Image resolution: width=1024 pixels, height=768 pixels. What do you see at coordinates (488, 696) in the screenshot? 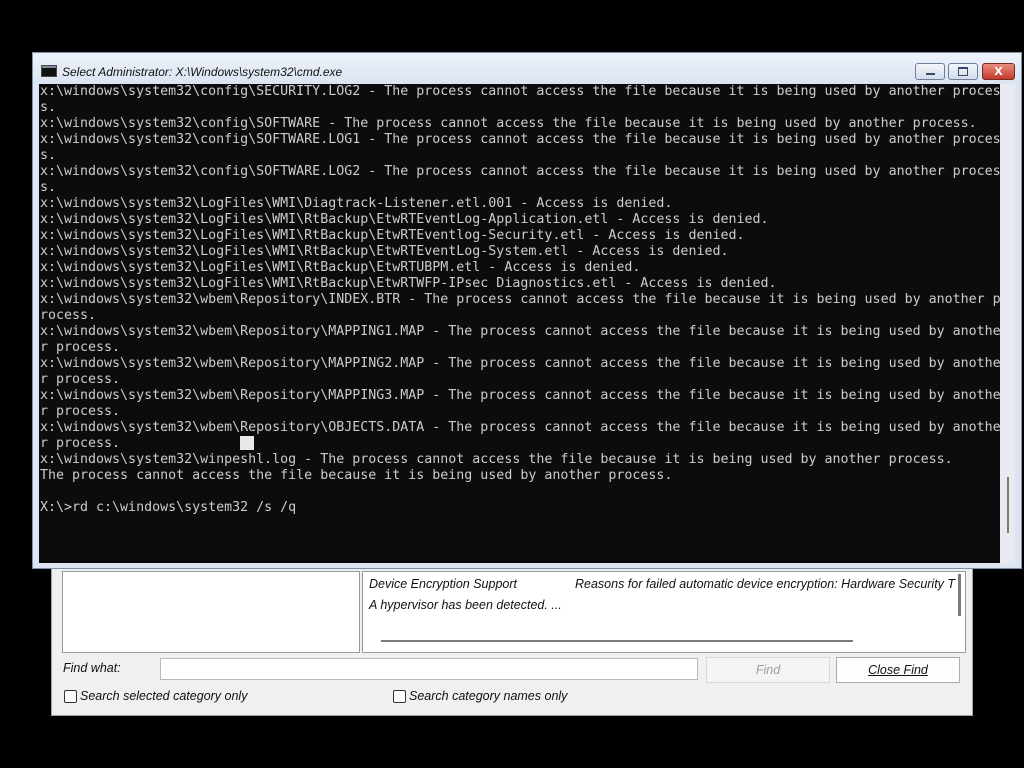
I see `checkbox-label: Search category names only` at bounding box center [488, 696].